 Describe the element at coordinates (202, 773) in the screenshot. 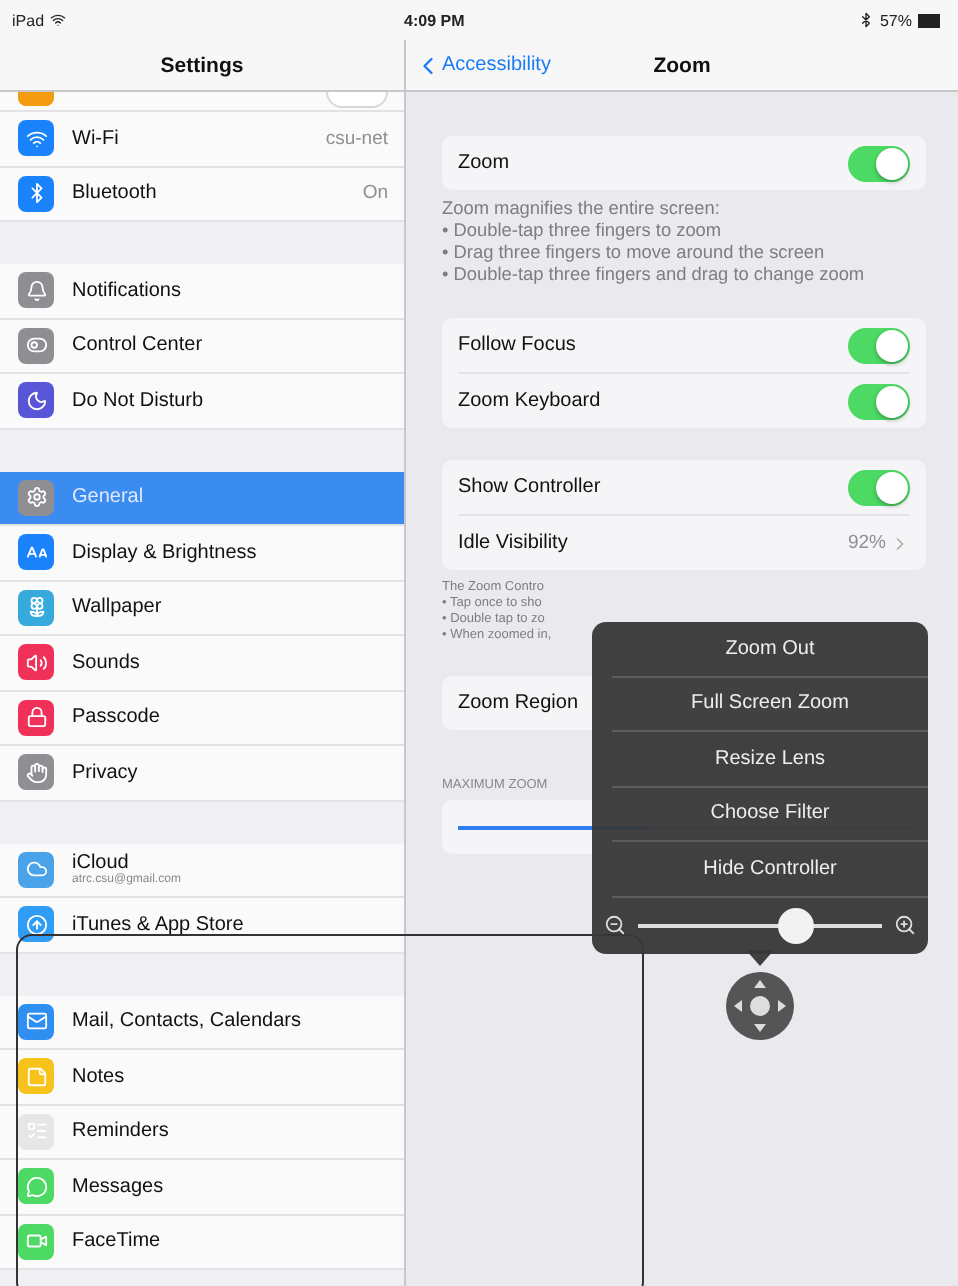

I see `settings-row: Privacy` at that location.